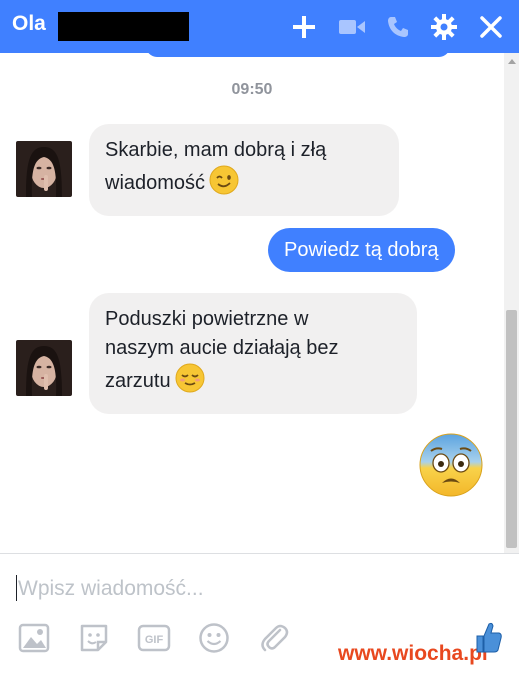 This screenshot has width=519, height=675. I want to click on svg-text: GIF, so click(154, 640).